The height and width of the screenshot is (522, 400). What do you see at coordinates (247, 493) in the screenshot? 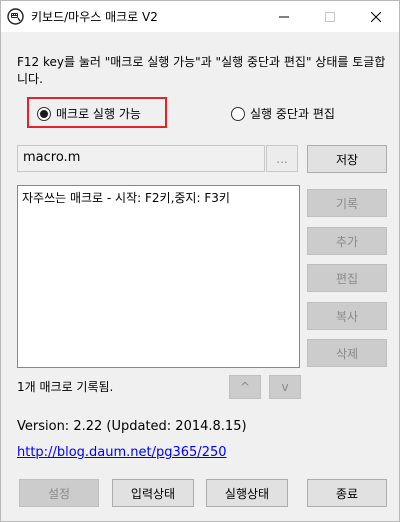
I see `run-state-button: 실행상태` at bounding box center [247, 493].